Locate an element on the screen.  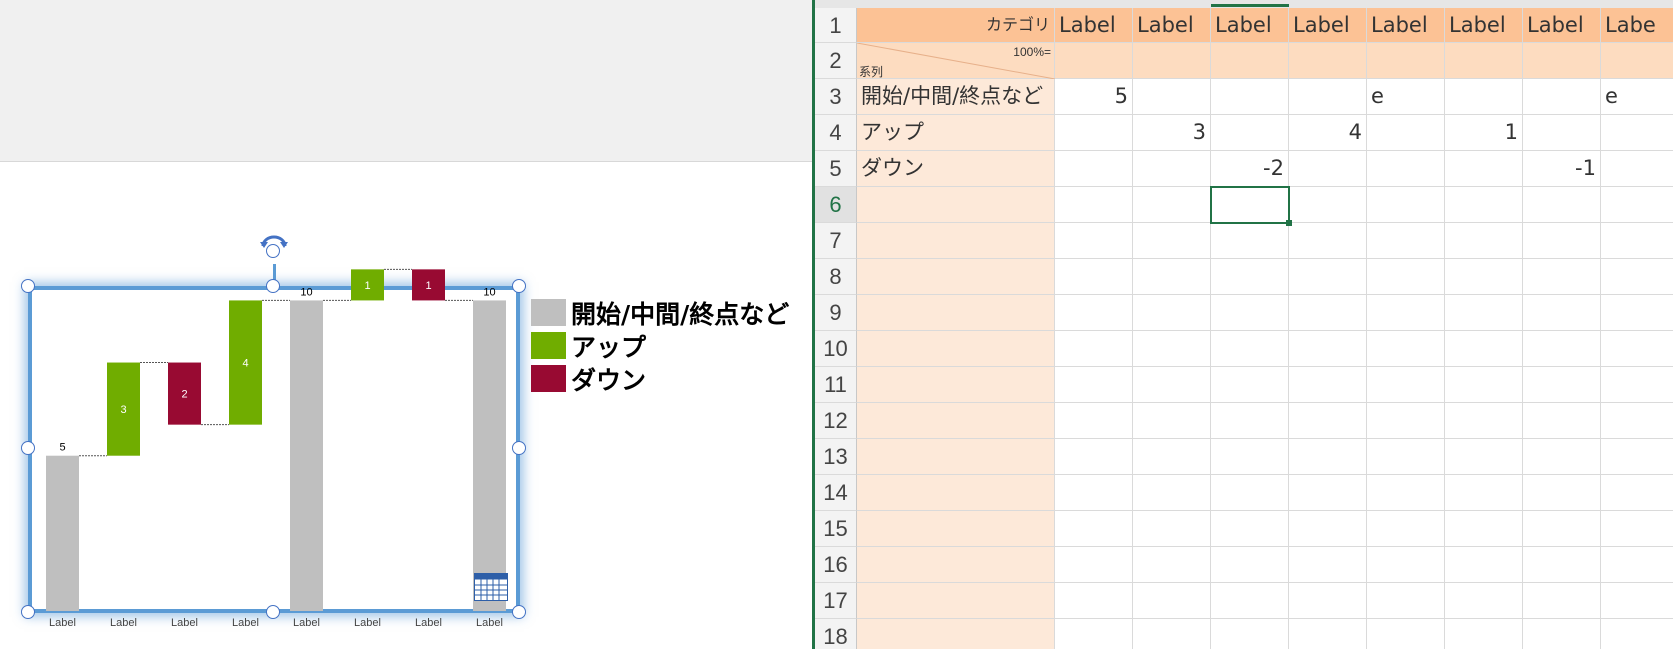
row-header: 18 is located at coordinates (836, 634).